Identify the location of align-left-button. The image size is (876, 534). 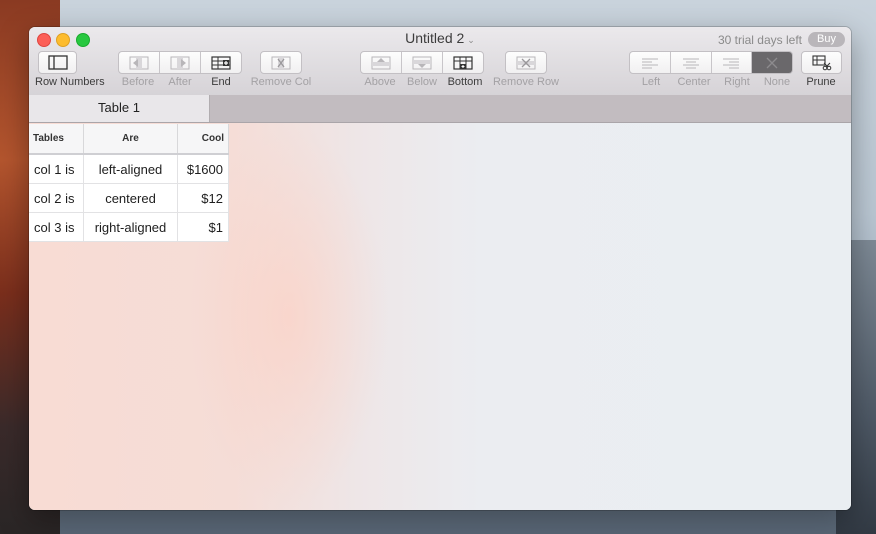
(650, 62).